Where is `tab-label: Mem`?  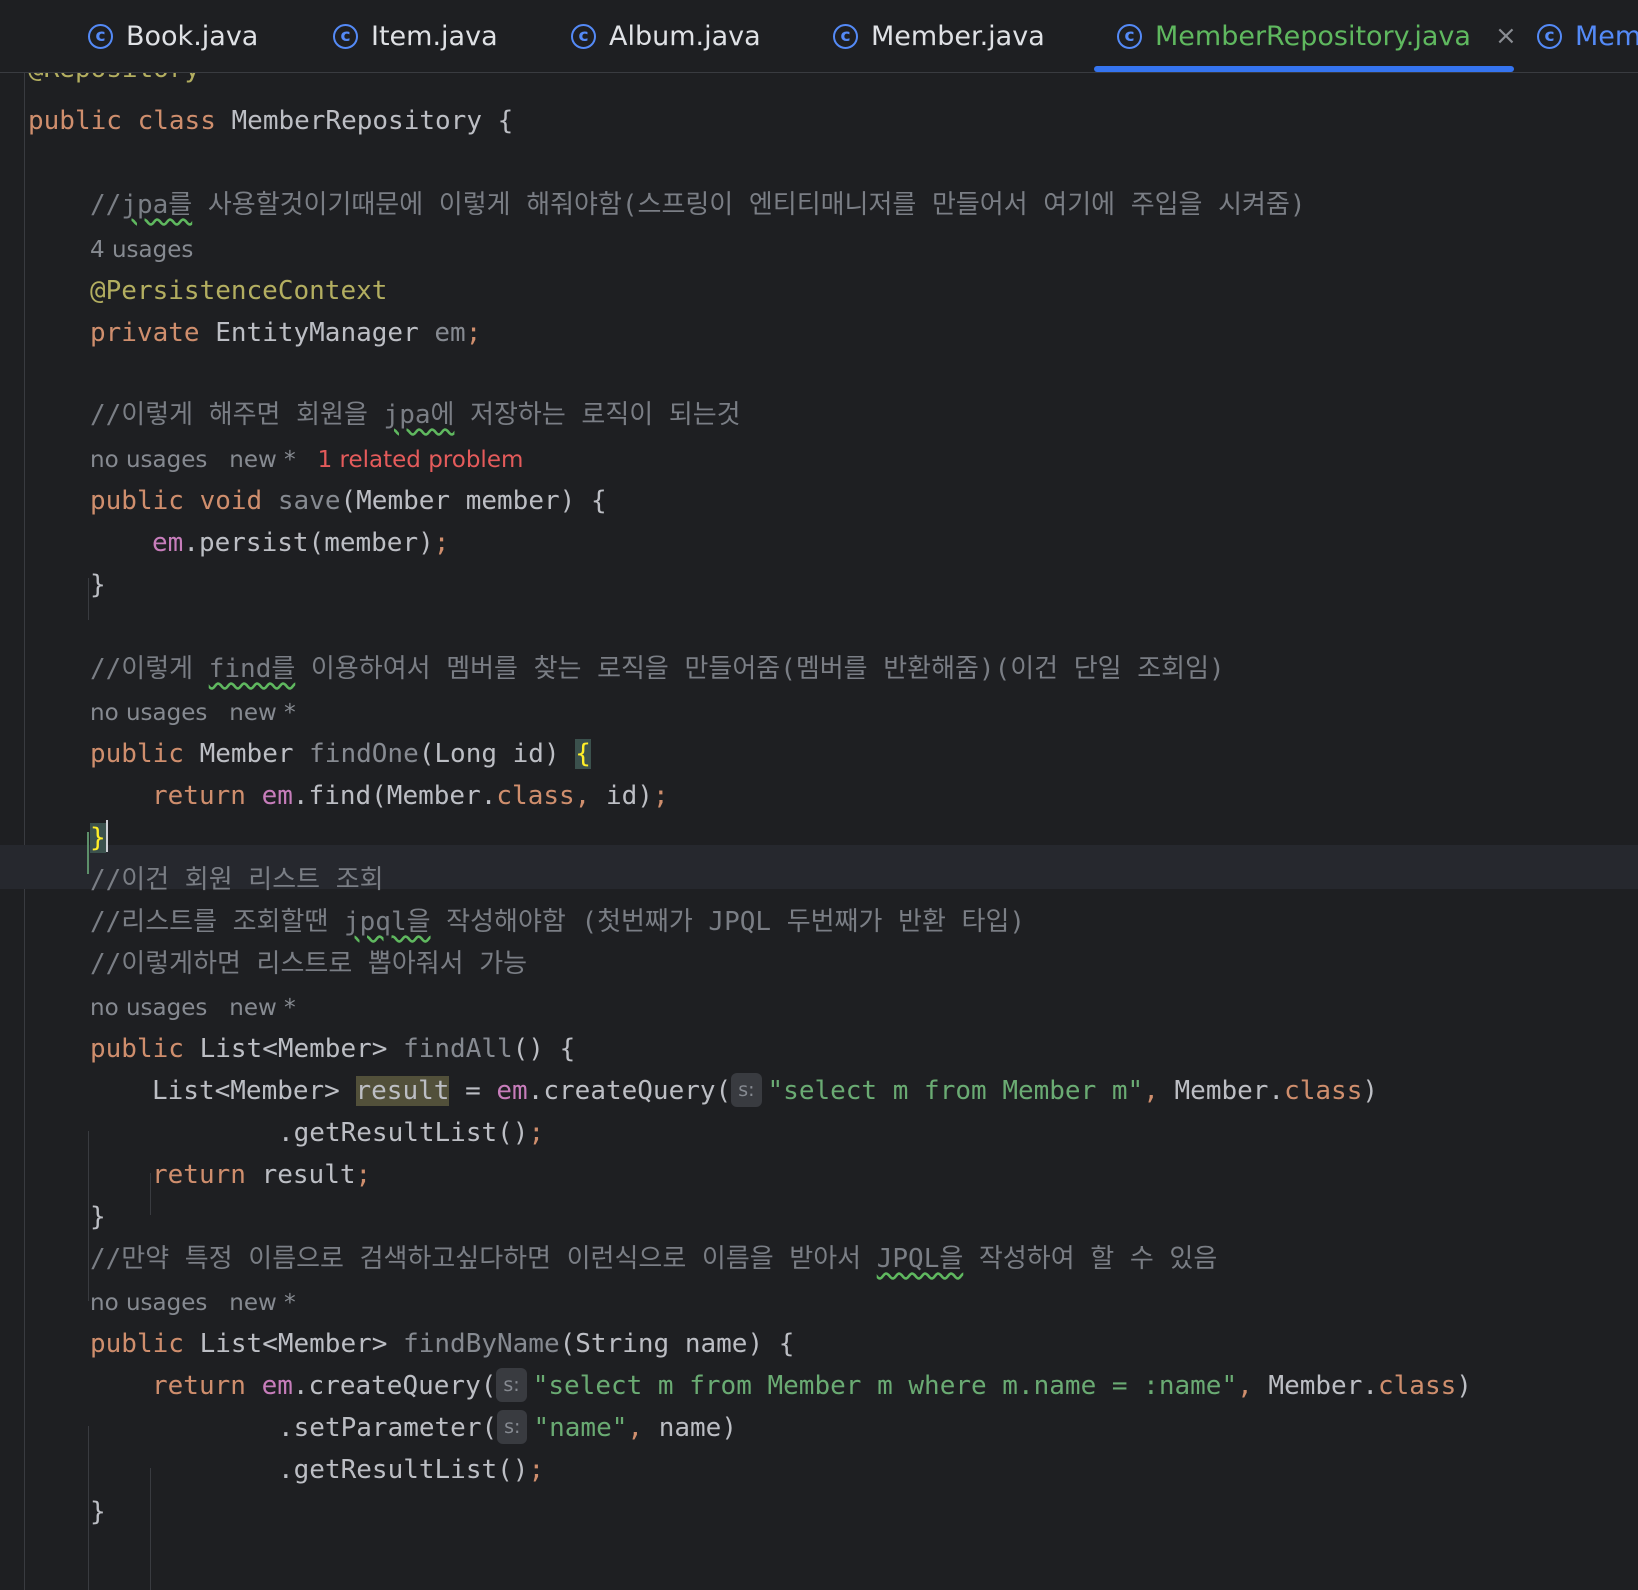 tab-label: Mem is located at coordinates (1606, 36).